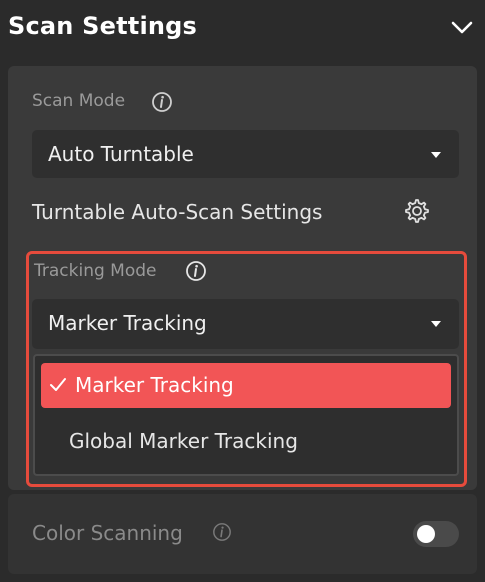 This screenshot has height=582, width=485. I want to click on option-global-marker-tracking: Global Marker Tracking, so click(246, 441).